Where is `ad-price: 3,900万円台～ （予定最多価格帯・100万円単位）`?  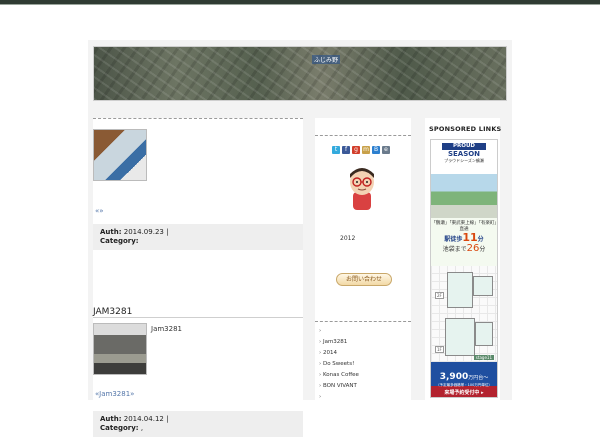
ad-price: 3,900万円台～ （予定最多価格帯・100万円単位） is located at coordinates (464, 374).